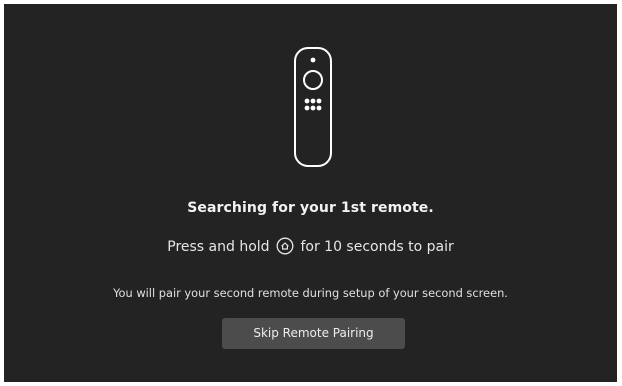 This screenshot has height=386, width=622. What do you see at coordinates (313, 333) in the screenshot?
I see `skip-remote-pairing-button: Skip Remote Pairing` at bounding box center [313, 333].